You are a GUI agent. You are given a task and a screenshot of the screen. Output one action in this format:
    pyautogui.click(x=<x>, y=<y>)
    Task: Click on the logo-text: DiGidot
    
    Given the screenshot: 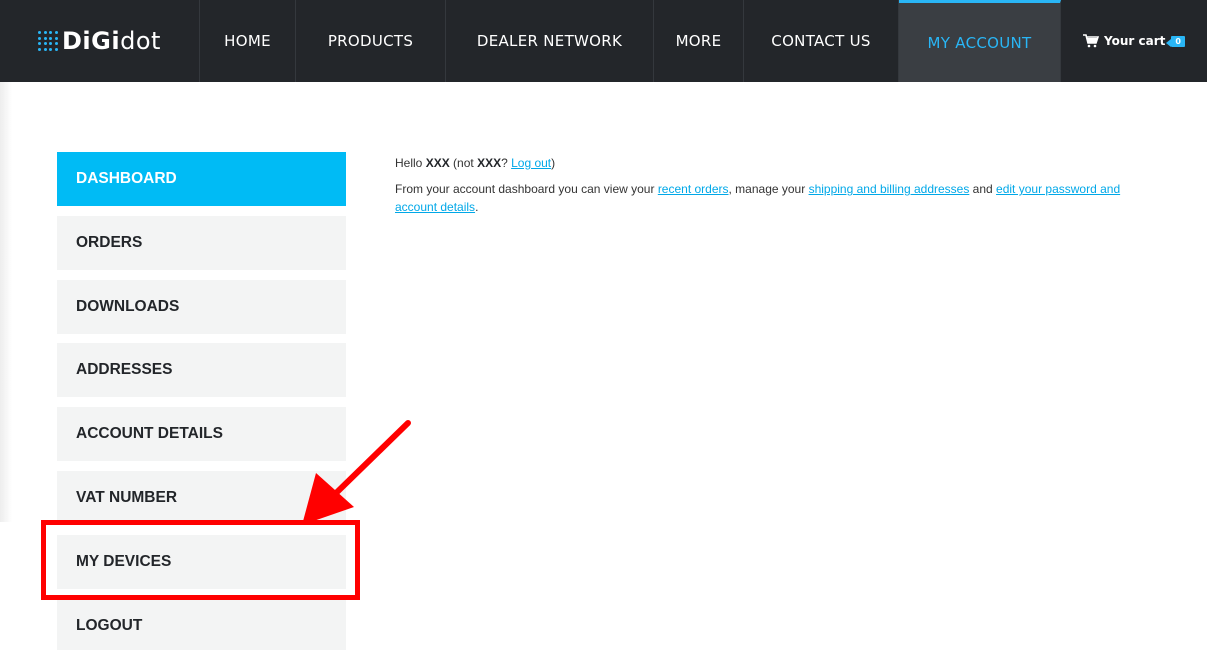 What is the action you would take?
    pyautogui.click(x=111, y=41)
    